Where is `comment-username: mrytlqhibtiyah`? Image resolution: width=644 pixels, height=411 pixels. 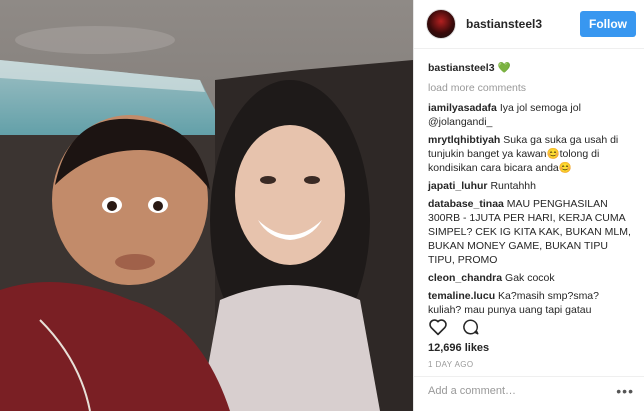
comment-username: mrytlqhibtiyah is located at coordinates (464, 140).